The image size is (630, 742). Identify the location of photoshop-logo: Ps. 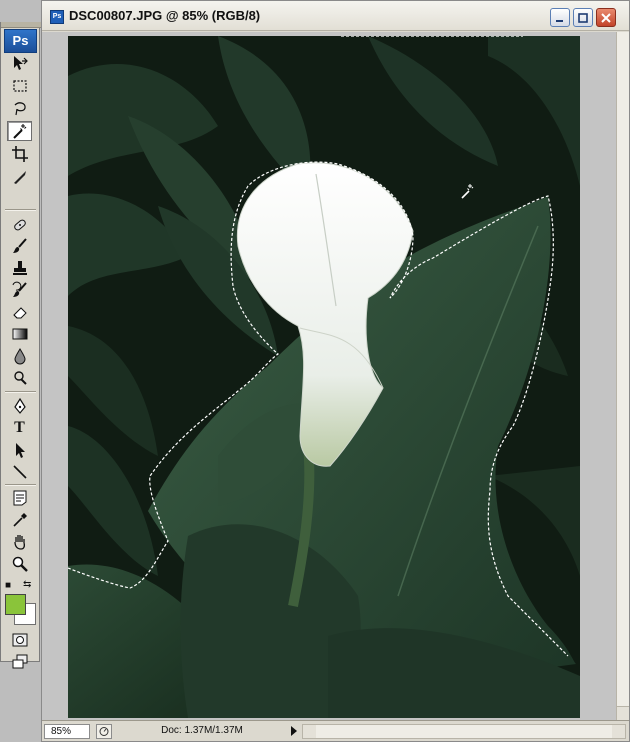
(20, 41).